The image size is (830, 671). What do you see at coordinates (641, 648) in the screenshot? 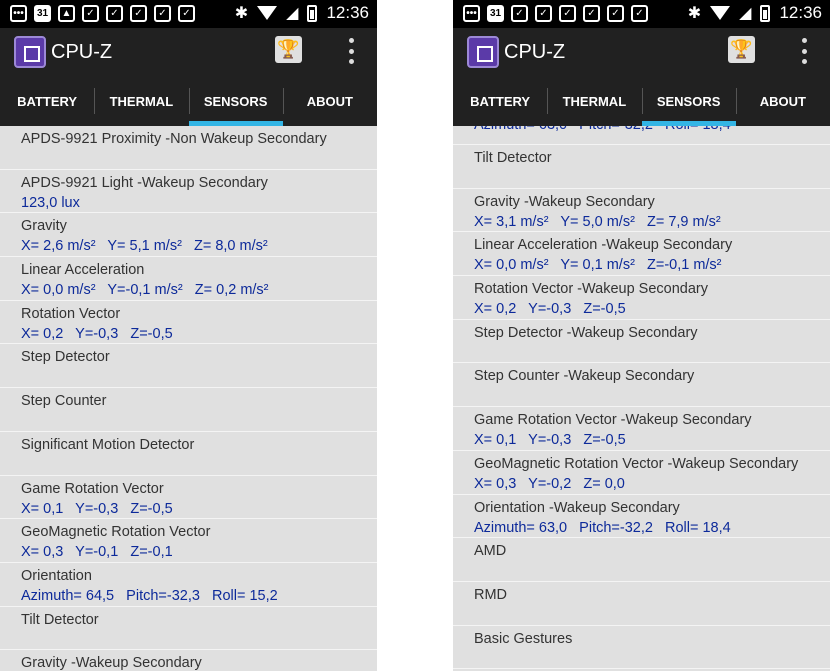
I see `list-item: Basic Gestures` at bounding box center [641, 648].